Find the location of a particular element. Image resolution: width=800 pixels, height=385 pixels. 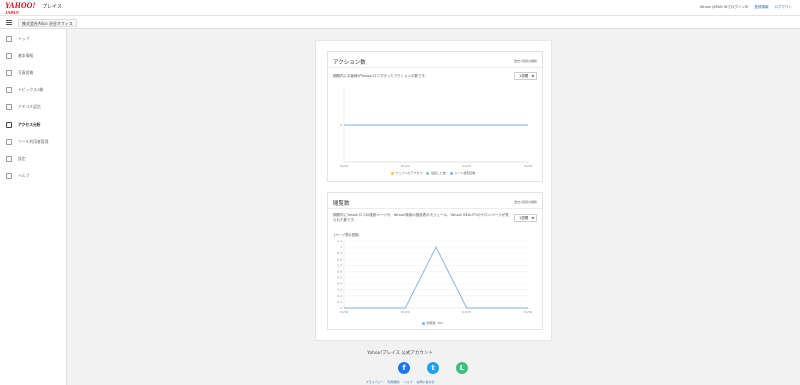

sidebar-item-basic-info: 基本情報 is located at coordinates (33, 55).